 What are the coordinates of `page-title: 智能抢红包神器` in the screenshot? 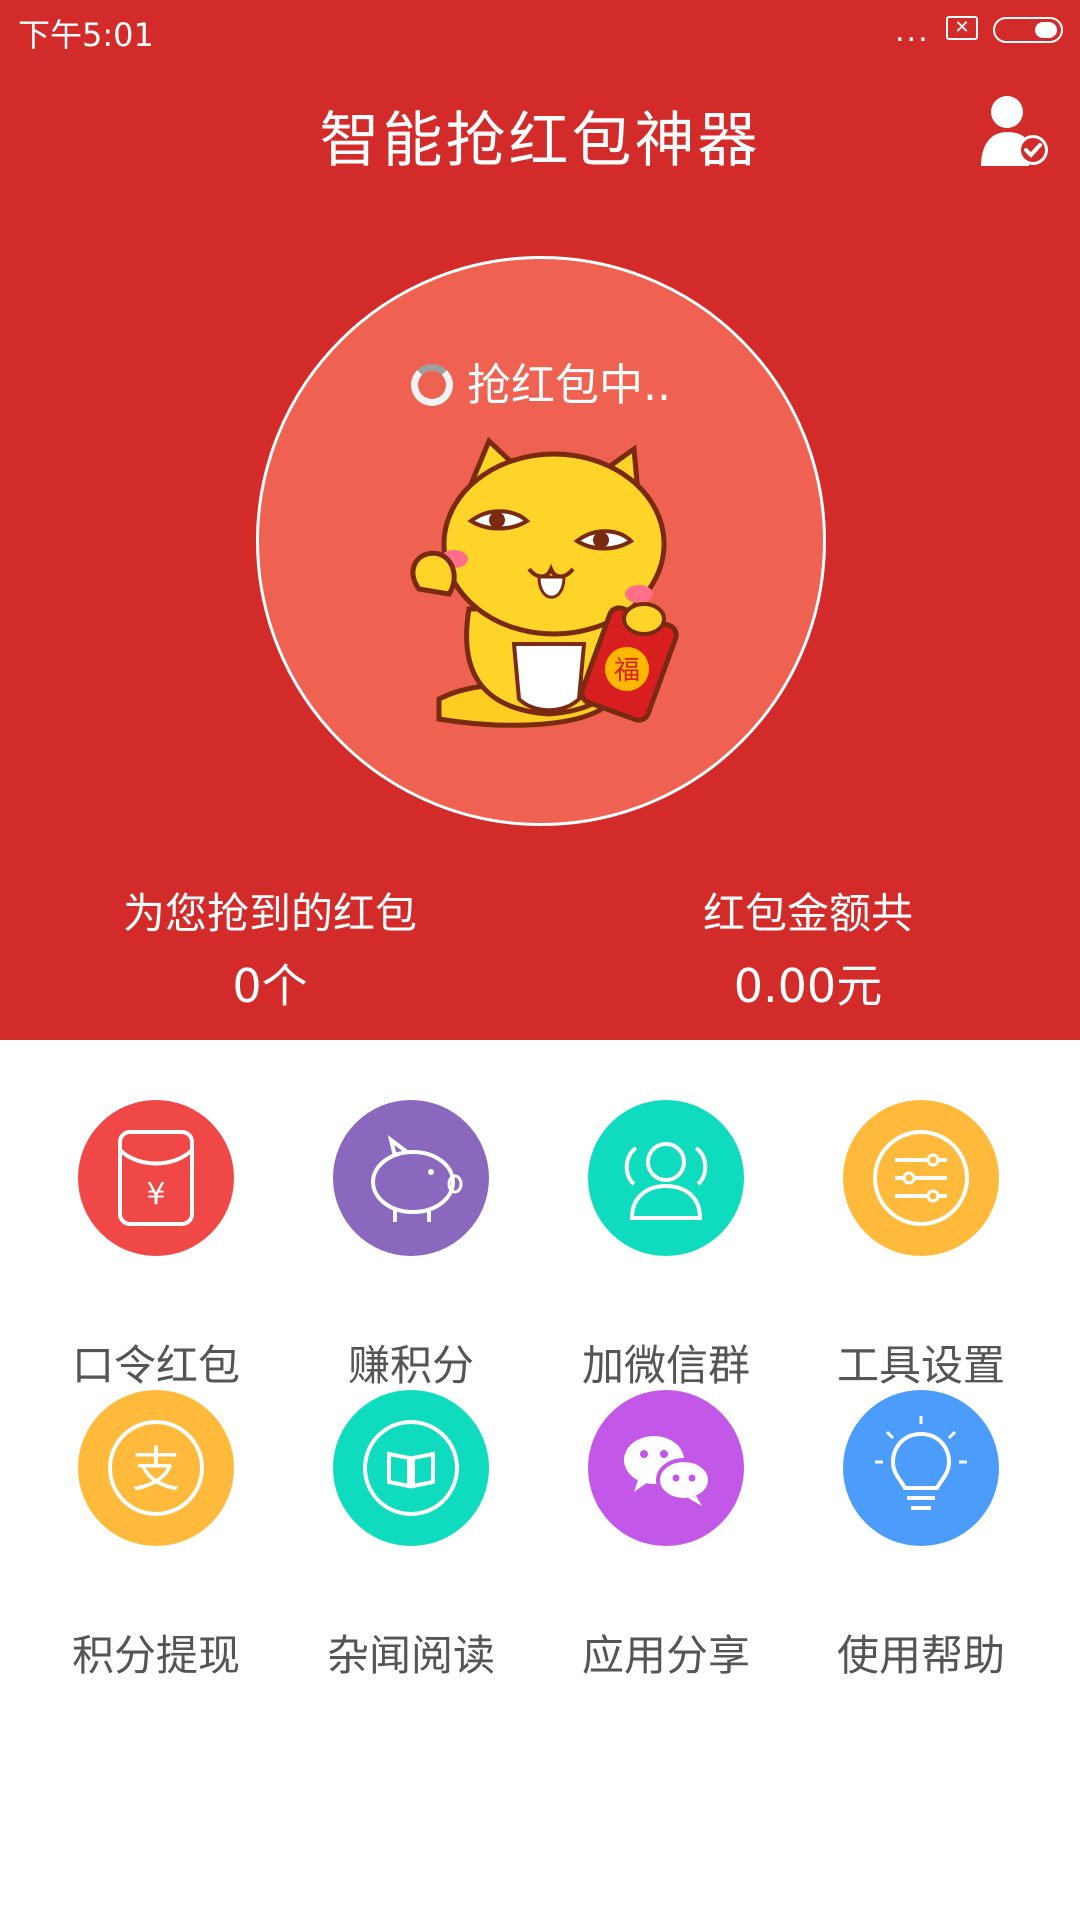 It's located at (540, 141).